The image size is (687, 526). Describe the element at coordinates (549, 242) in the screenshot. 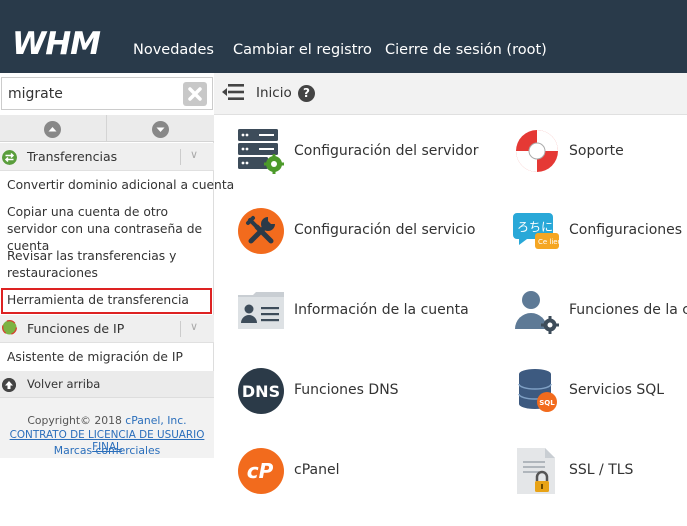

I see `locale-subtext: Ce lieu` at that location.